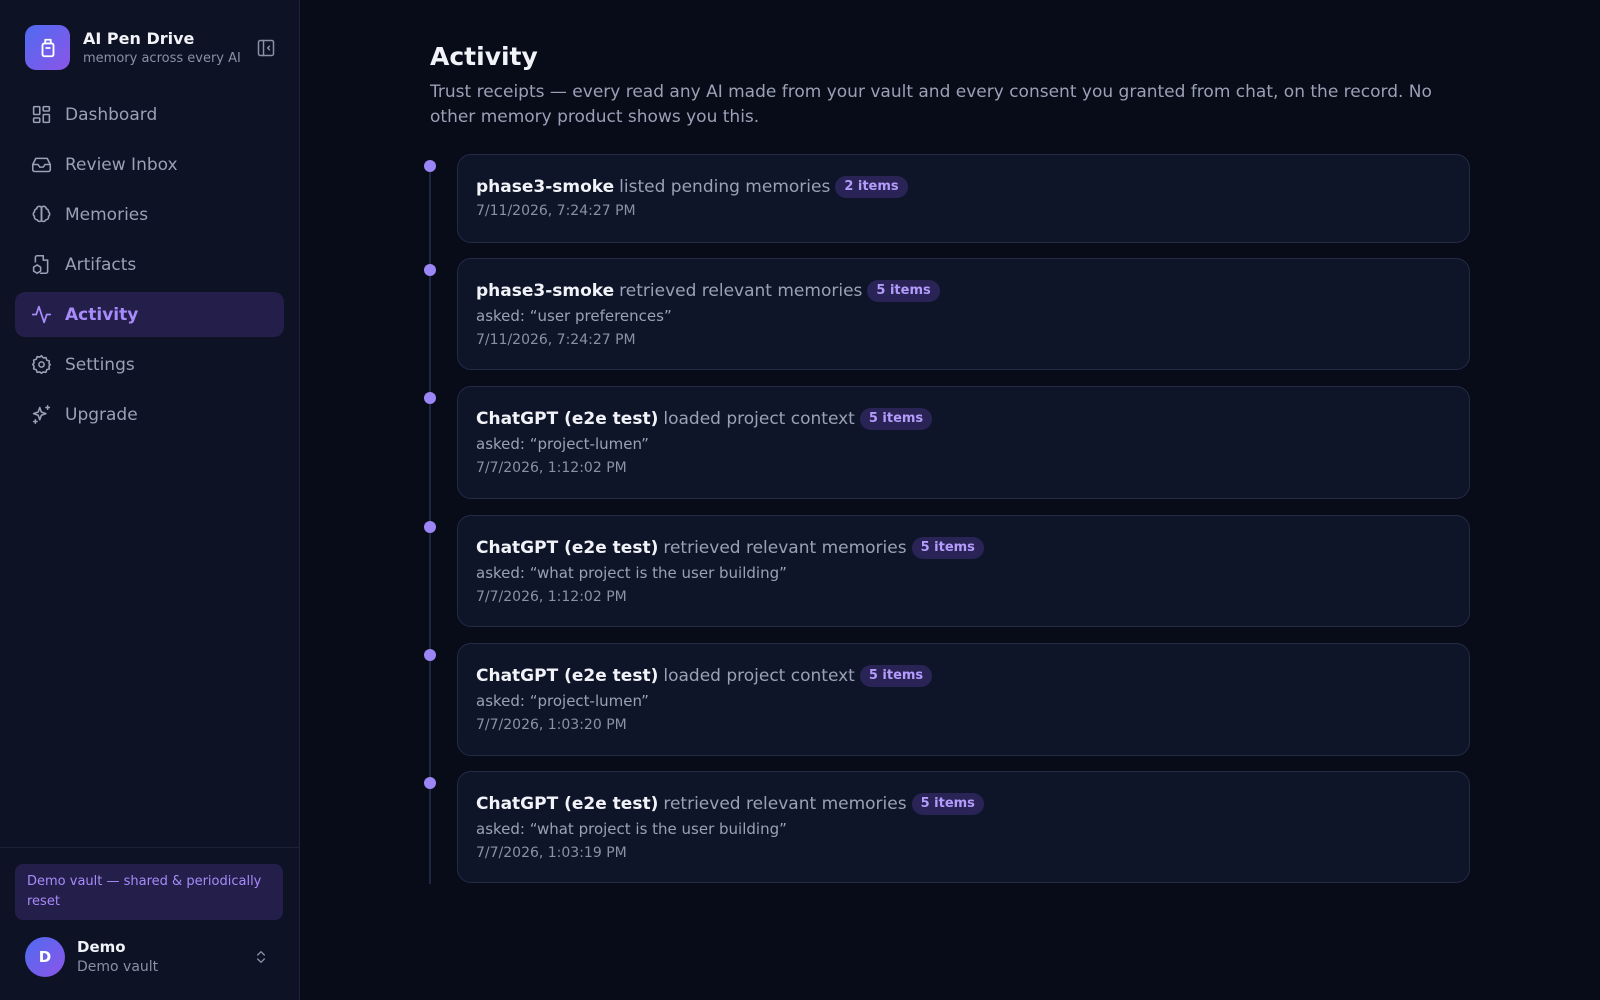  I want to click on avatar: D, so click(45, 957).